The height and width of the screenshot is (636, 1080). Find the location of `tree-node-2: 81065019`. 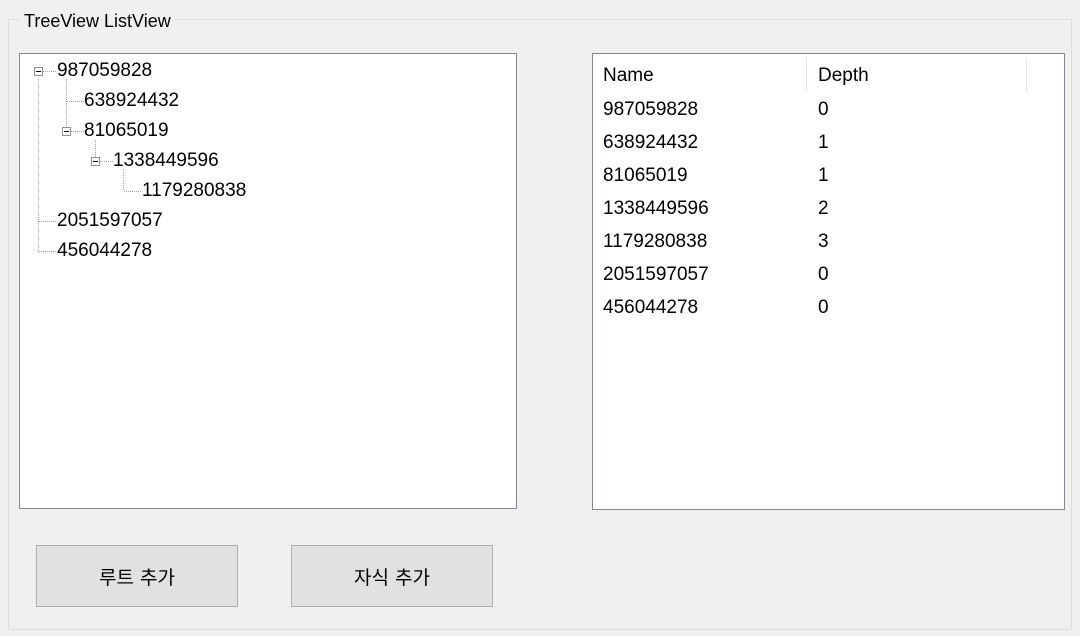

tree-node-2: 81065019 is located at coordinates (126, 131).